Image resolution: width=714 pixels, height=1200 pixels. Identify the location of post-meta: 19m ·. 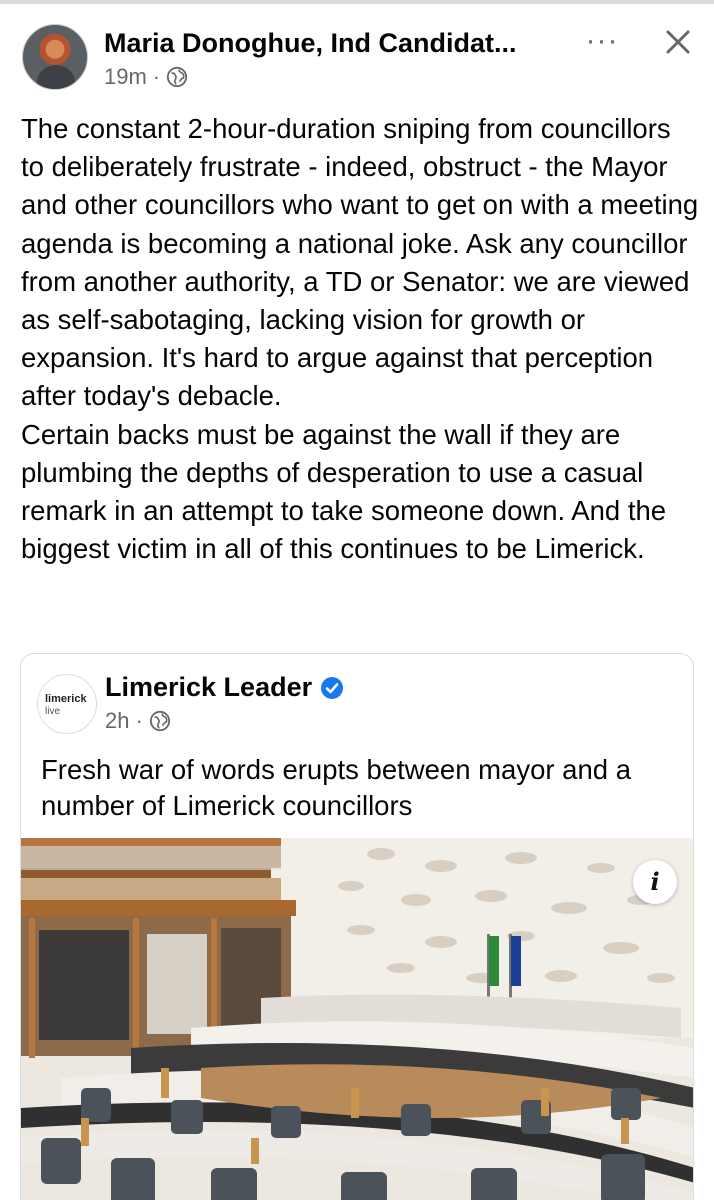
(146, 77).